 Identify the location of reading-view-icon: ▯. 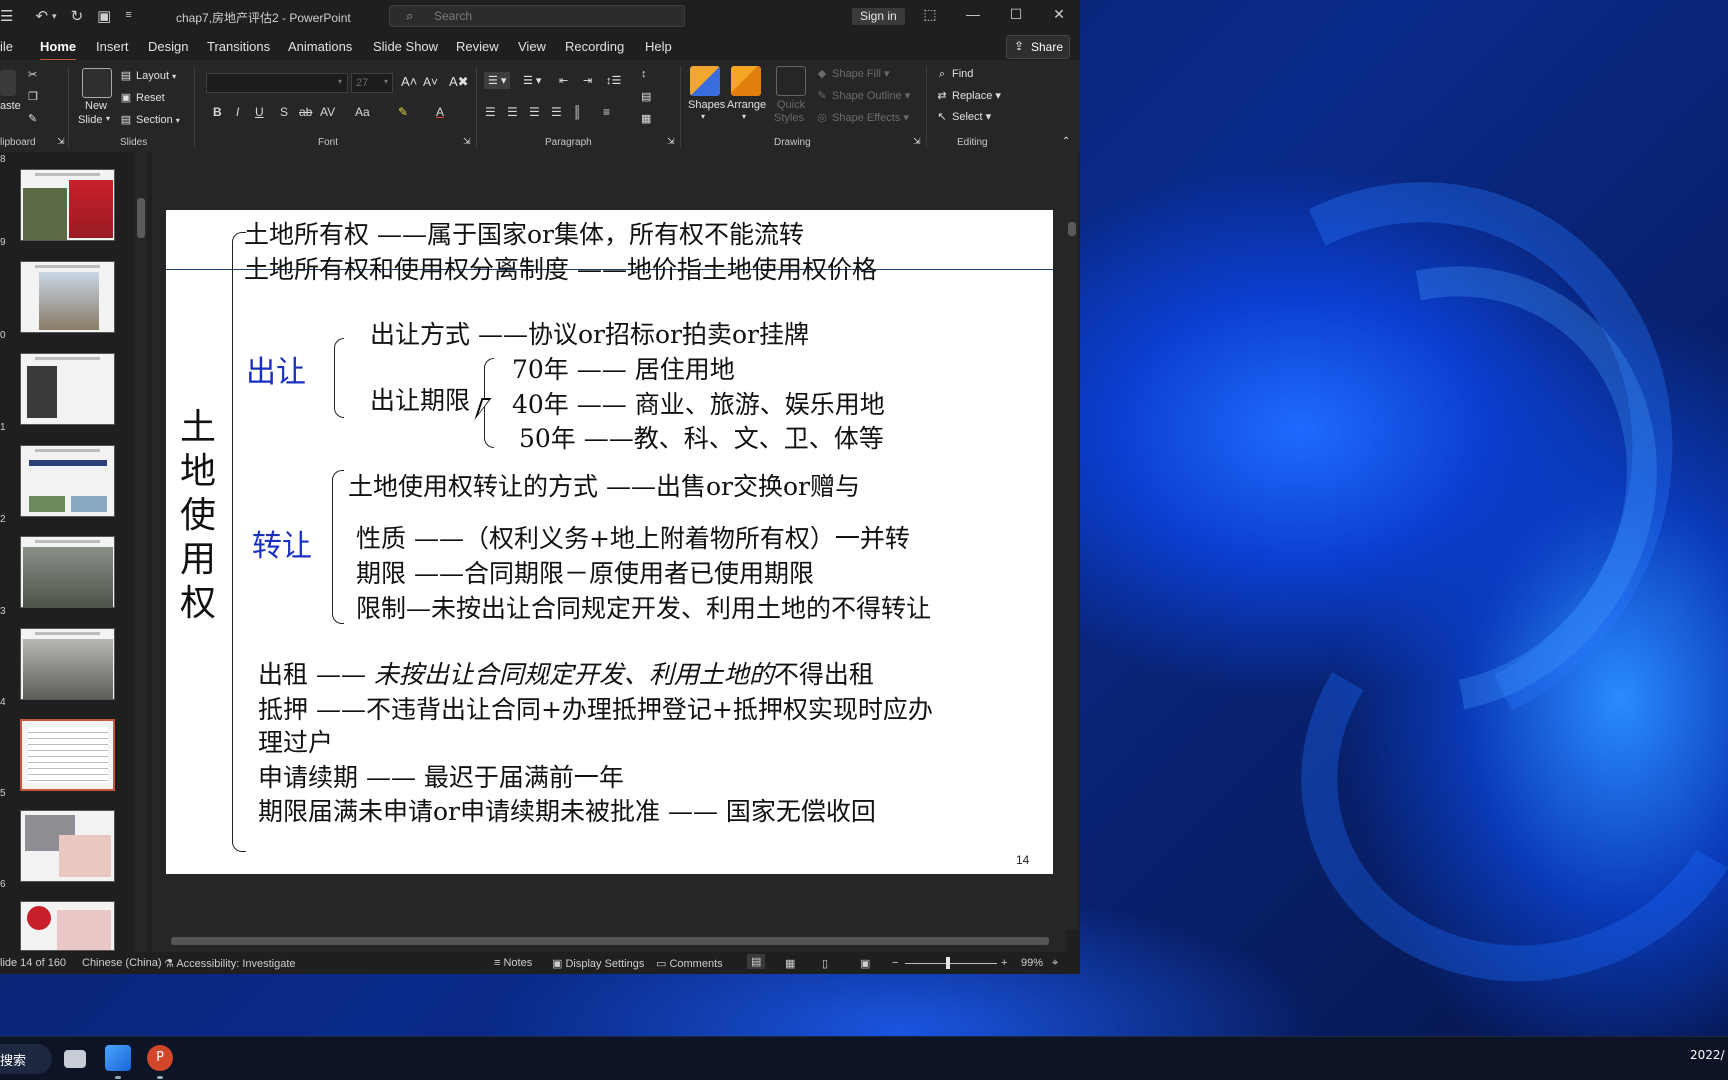
(825, 963).